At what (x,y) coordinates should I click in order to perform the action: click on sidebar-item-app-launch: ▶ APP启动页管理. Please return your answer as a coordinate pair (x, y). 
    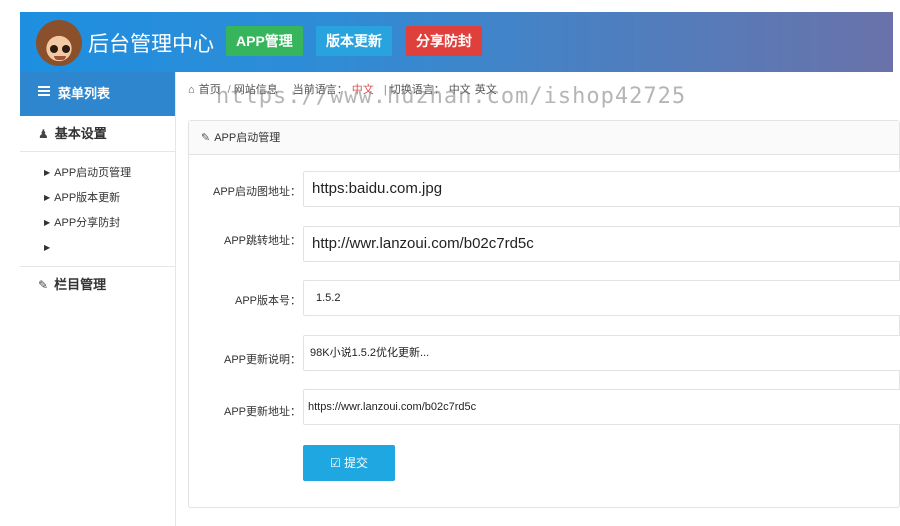
    Looking at the image, I should click on (97, 172).